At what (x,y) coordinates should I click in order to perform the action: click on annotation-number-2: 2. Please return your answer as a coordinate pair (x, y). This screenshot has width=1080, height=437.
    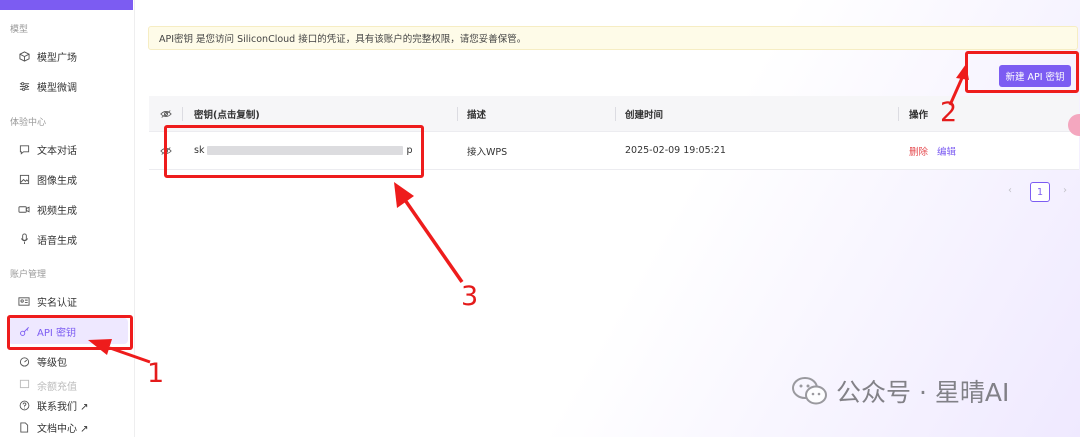
    Looking at the image, I should click on (949, 112).